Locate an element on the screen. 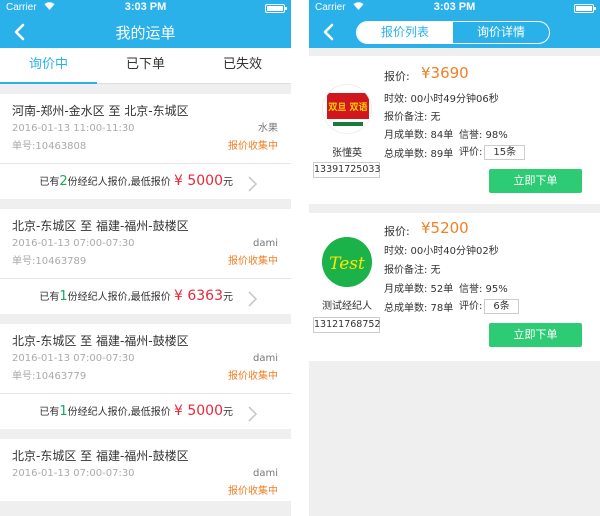 The width and height of the screenshot is (600, 516). quote-summary-row: 已有1份经纪人报价,最低报价 ¥ 6363元 is located at coordinates (145, 296).